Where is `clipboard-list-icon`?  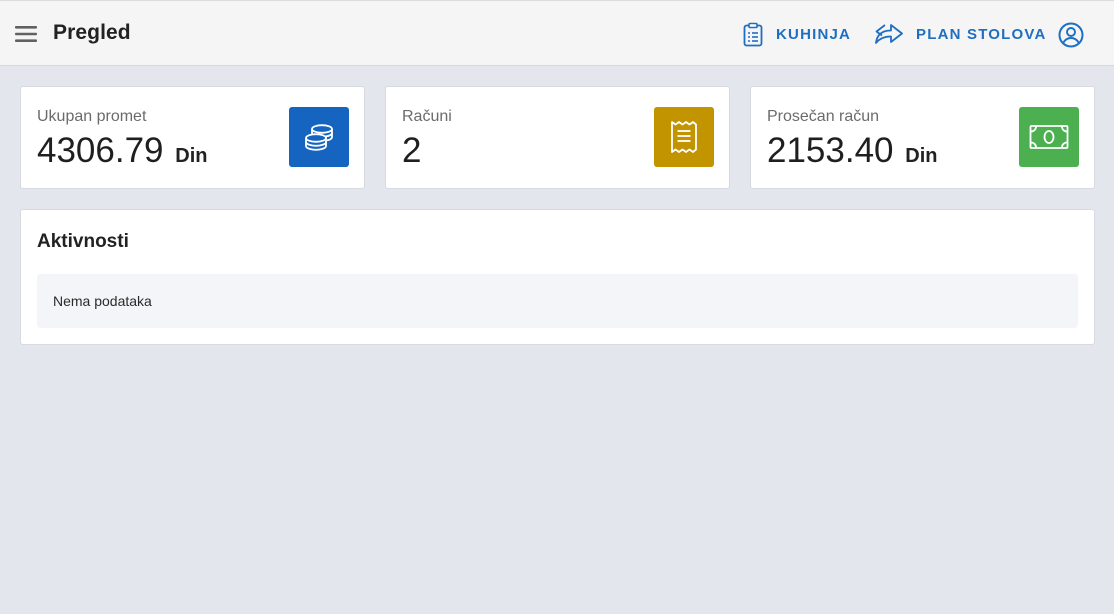
clipboard-list-icon is located at coordinates (753, 34).